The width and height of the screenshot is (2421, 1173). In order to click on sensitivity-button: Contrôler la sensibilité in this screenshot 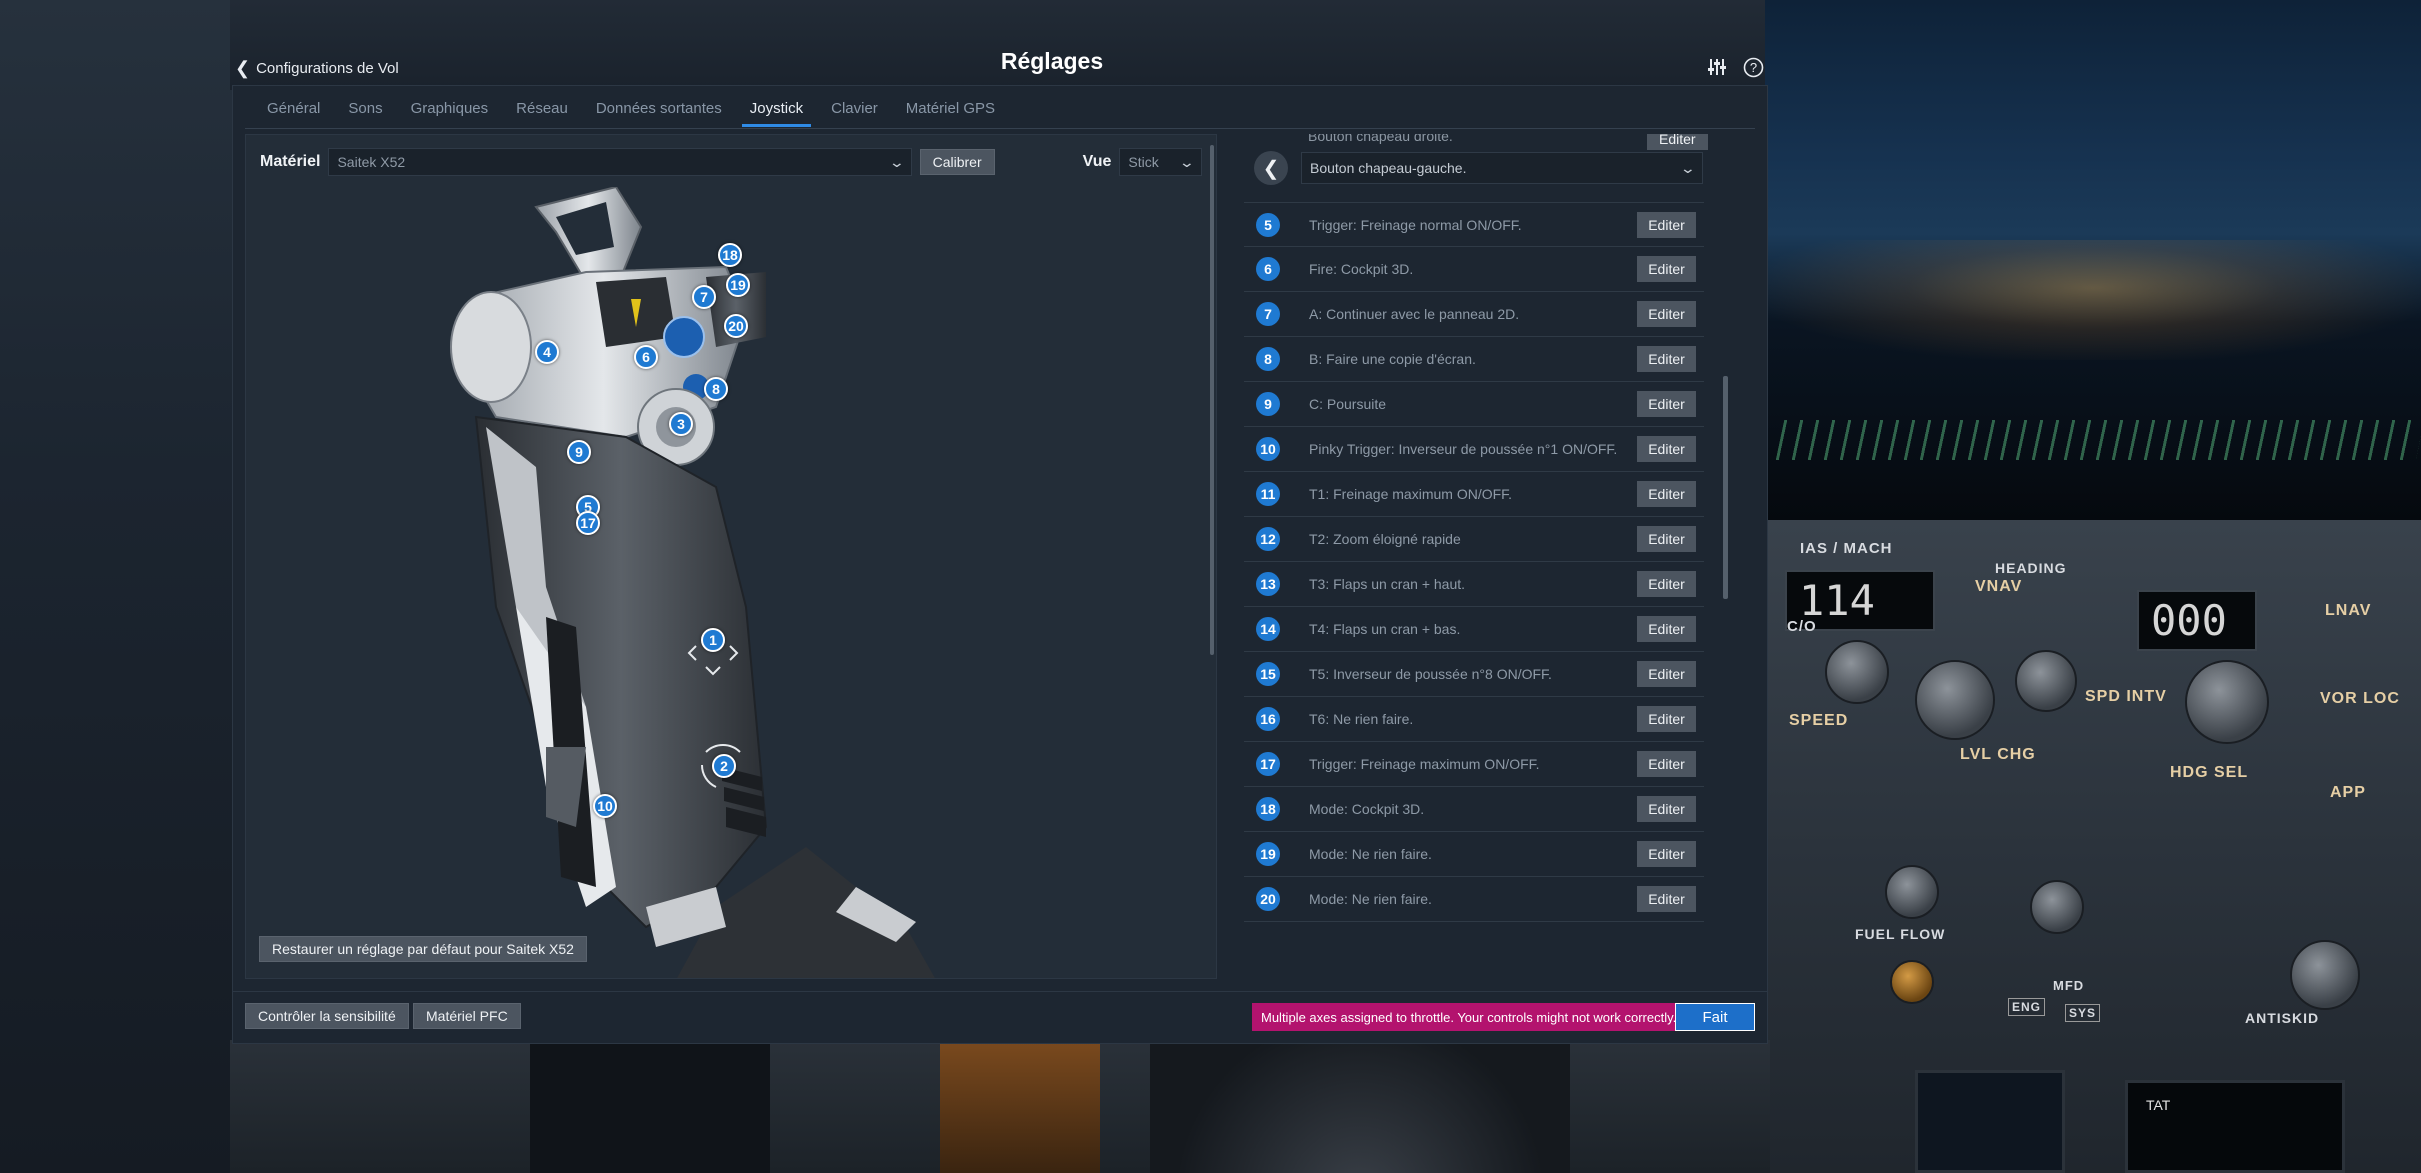, I will do `click(327, 1016)`.